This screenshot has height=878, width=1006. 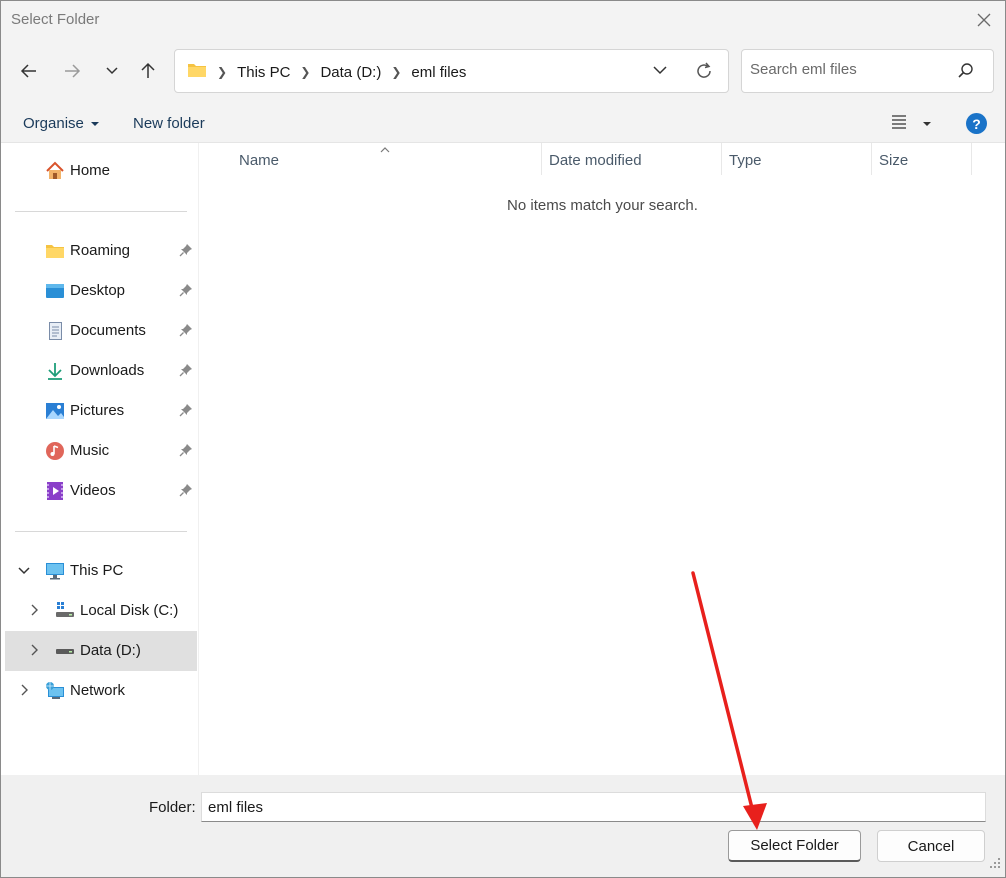 What do you see at coordinates (921, 159) in the screenshot?
I see `column-header-size: Size` at bounding box center [921, 159].